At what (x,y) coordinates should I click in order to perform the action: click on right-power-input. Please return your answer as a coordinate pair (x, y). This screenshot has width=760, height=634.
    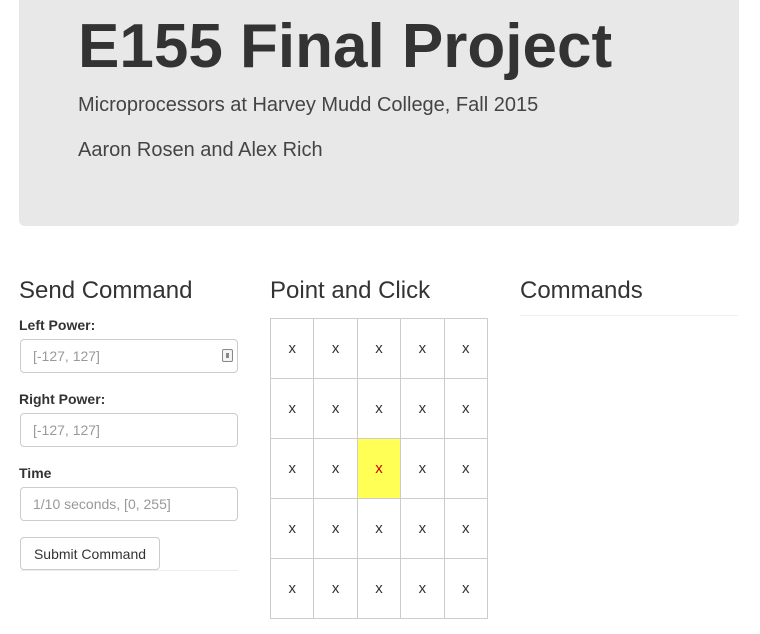
    Looking at the image, I should click on (129, 430).